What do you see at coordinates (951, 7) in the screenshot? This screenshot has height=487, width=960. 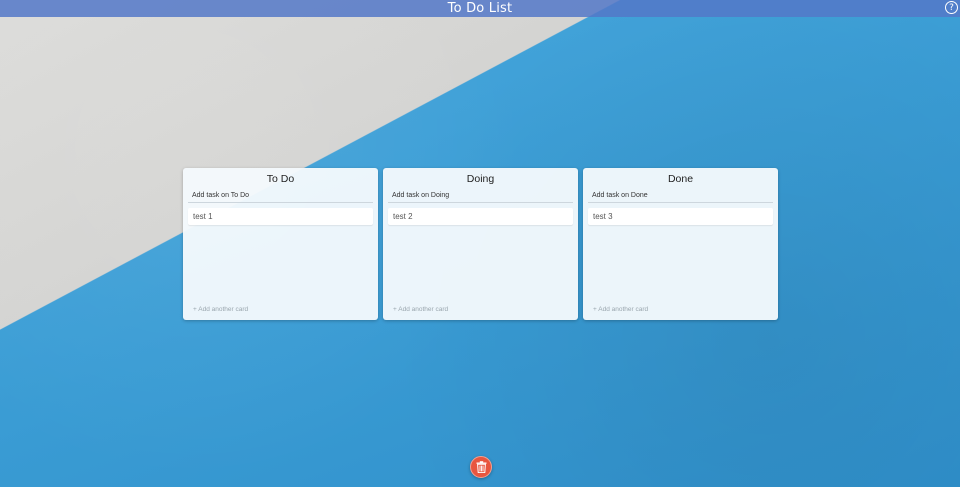 I see `help-icon: ?` at bounding box center [951, 7].